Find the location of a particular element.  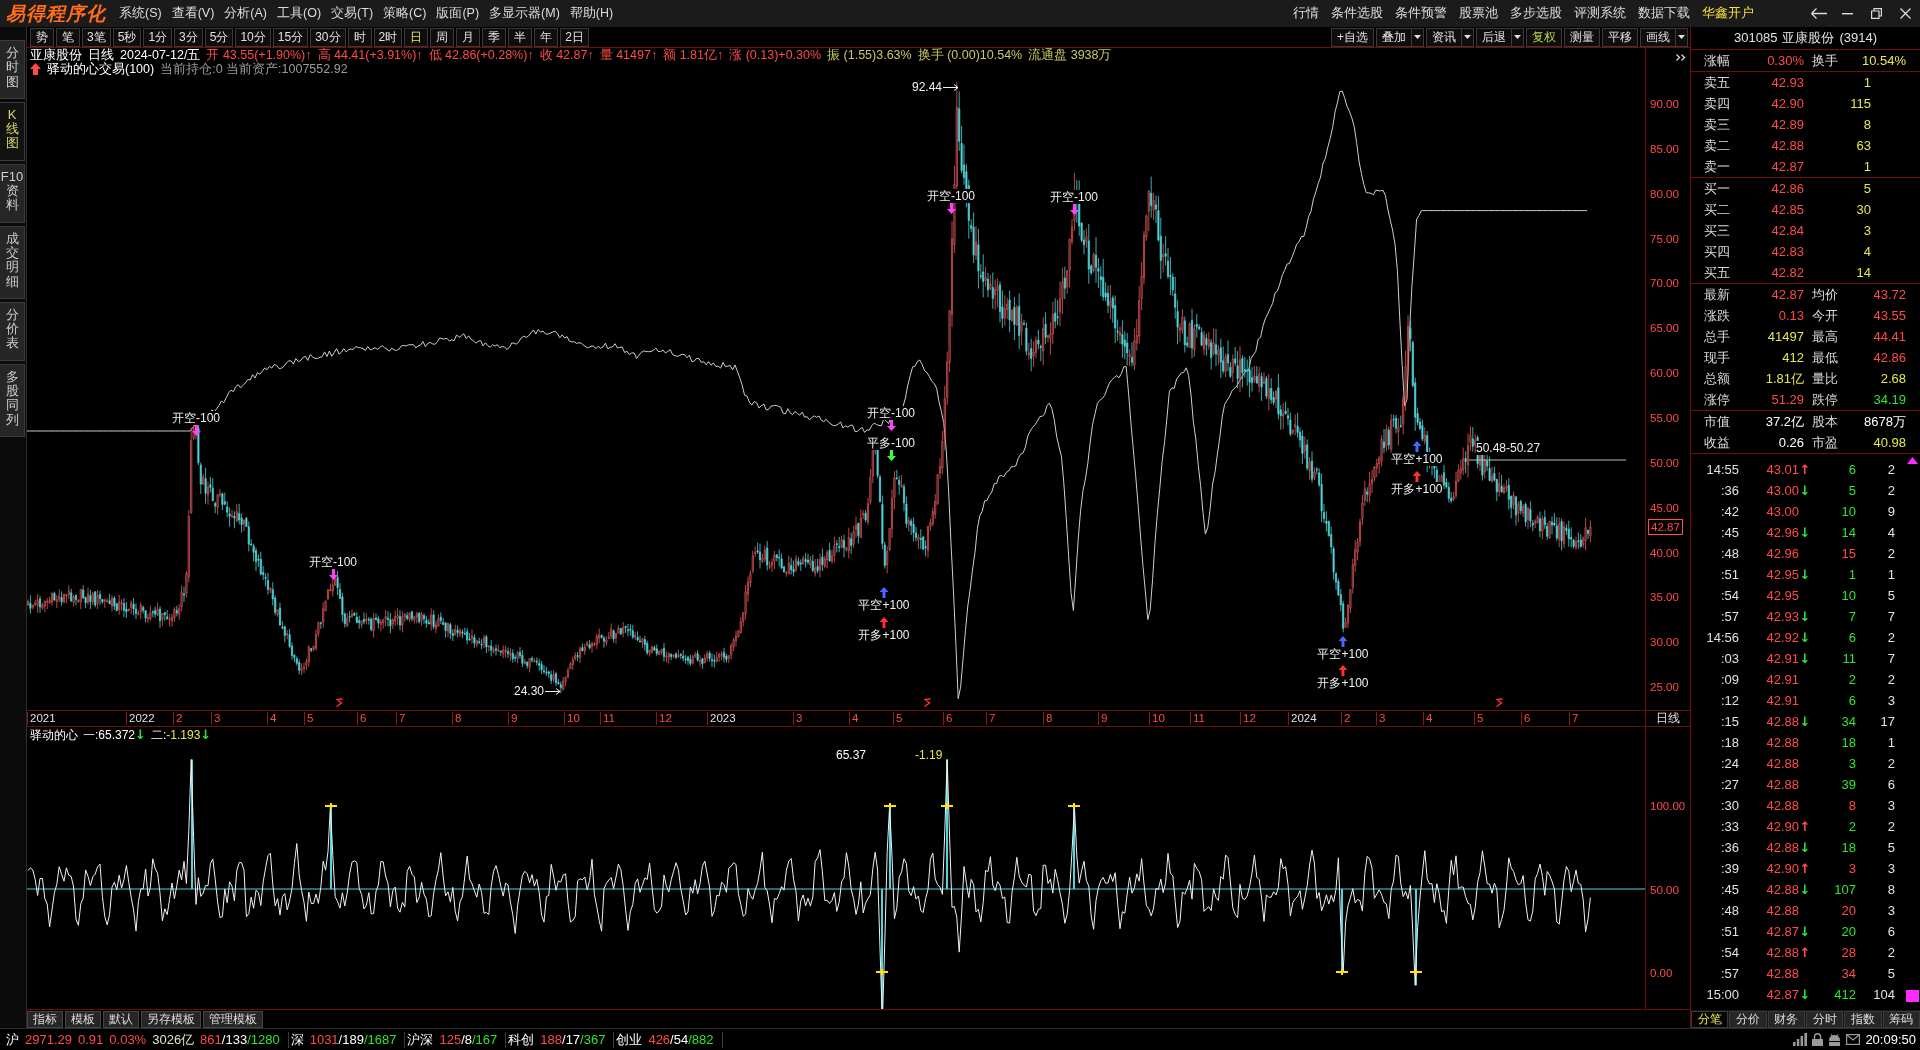

quote-field: 日线 is located at coordinates (101, 55).